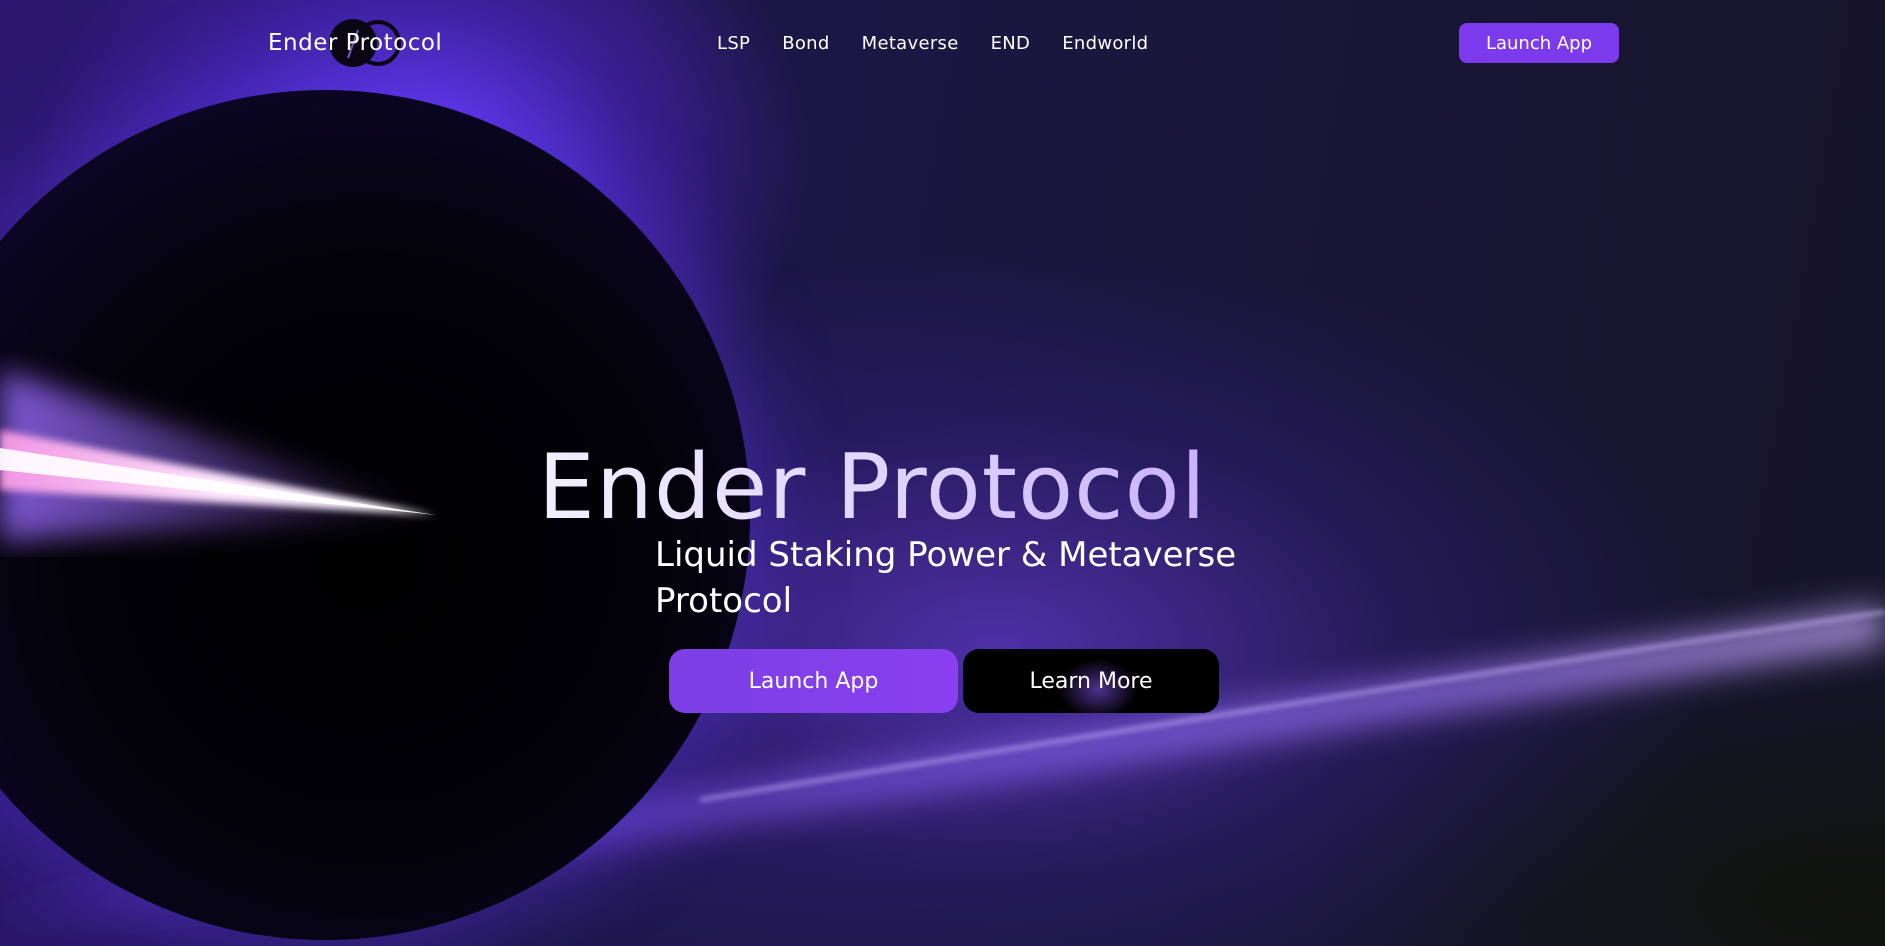 This screenshot has height=946, width=1885. Describe the element at coordinates (872, 487) in the screenshot. I see `hero-title: Ender Protocol` at that location.